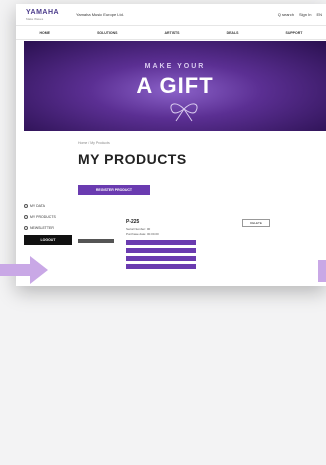  What do you see at coordinates (286, 14) in the screenshot?
I see `search-link: Q search` at bounding box center [286, 14].